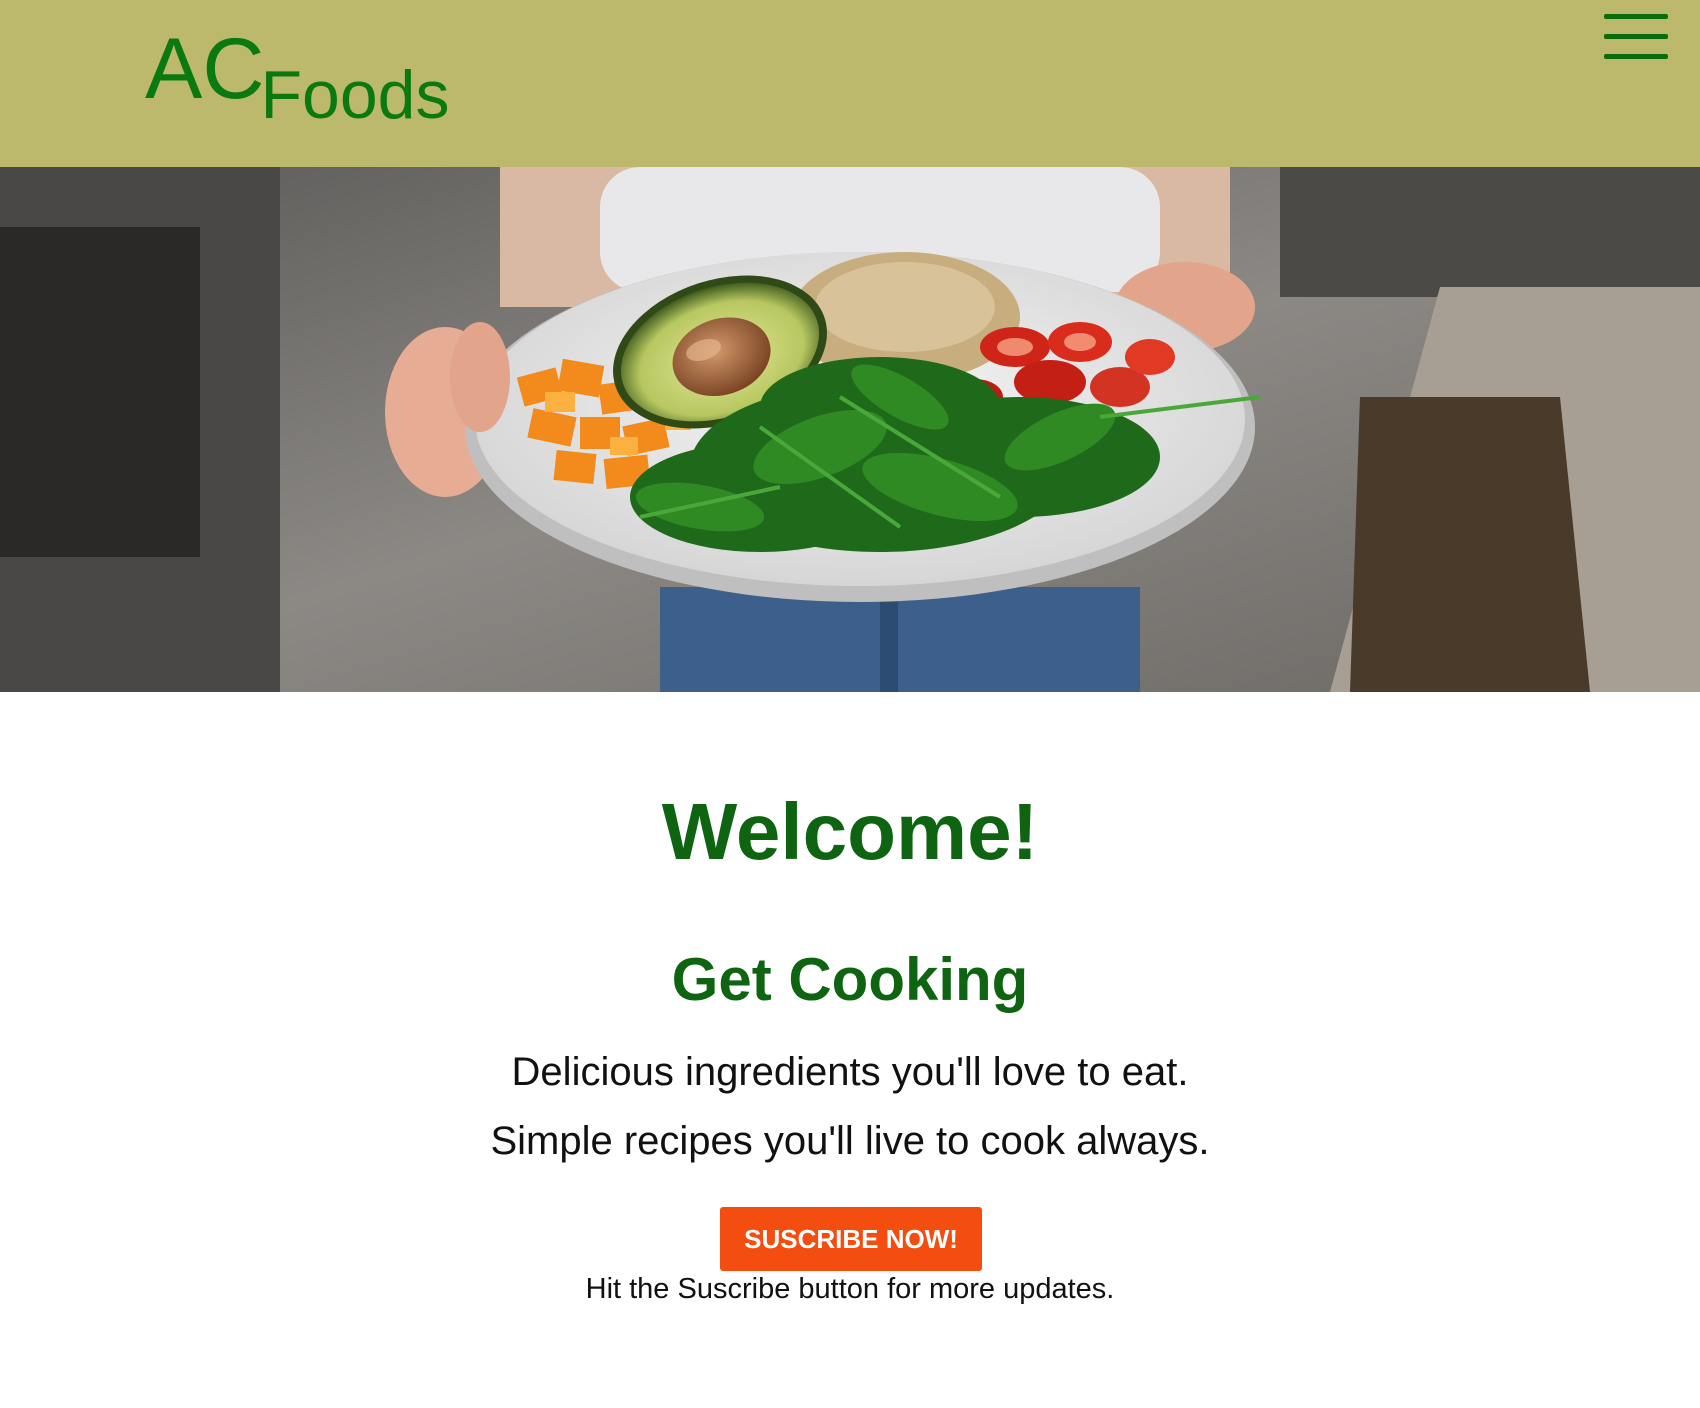 The width and height of the screenshot is (1700, 1408). What do you see at coordinates (205, 69) in the screenshot?
I see `logo-primary-text: AC` at bounding box center [205, 69].